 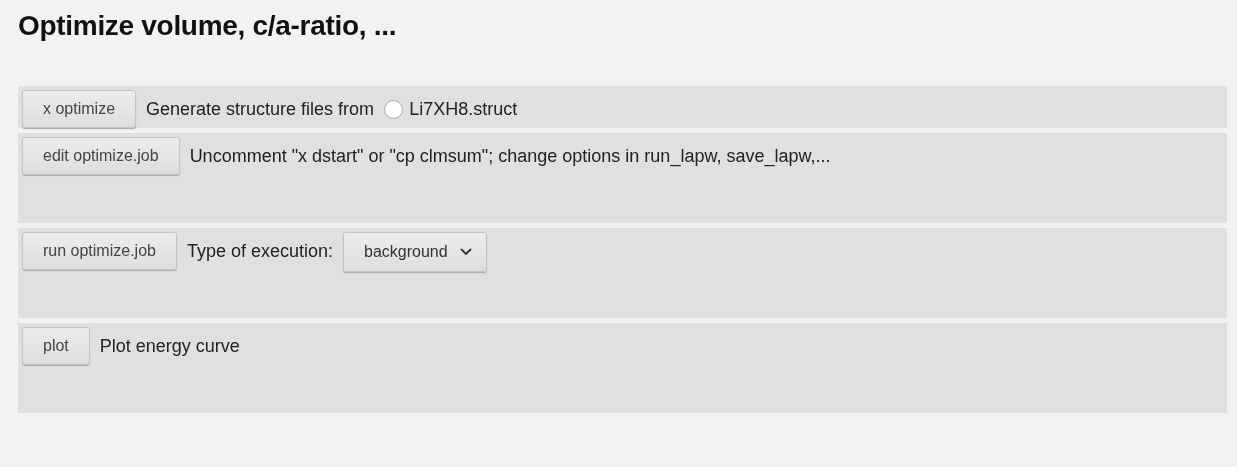 I want to click on action-button: run optimize.job, so click(x=99, y=251).